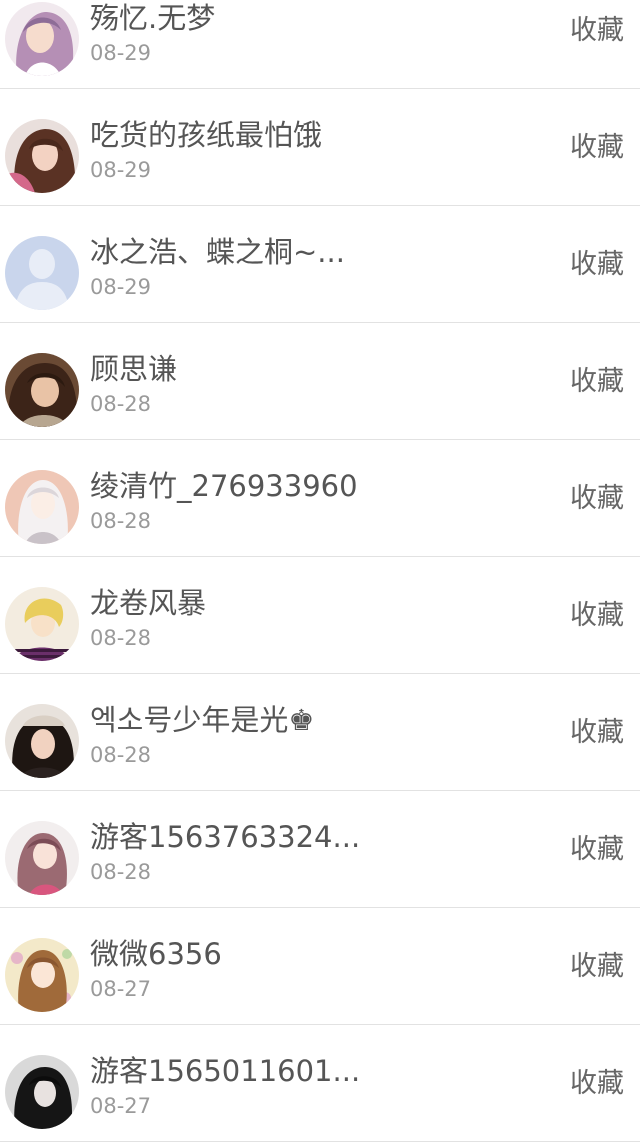 This screenshot has height=1142, width=640. What do you see at coordinates (148, 603) in the screenshot?
I see `user-name: 龙卷风暴` at bounding box center [148, 603].